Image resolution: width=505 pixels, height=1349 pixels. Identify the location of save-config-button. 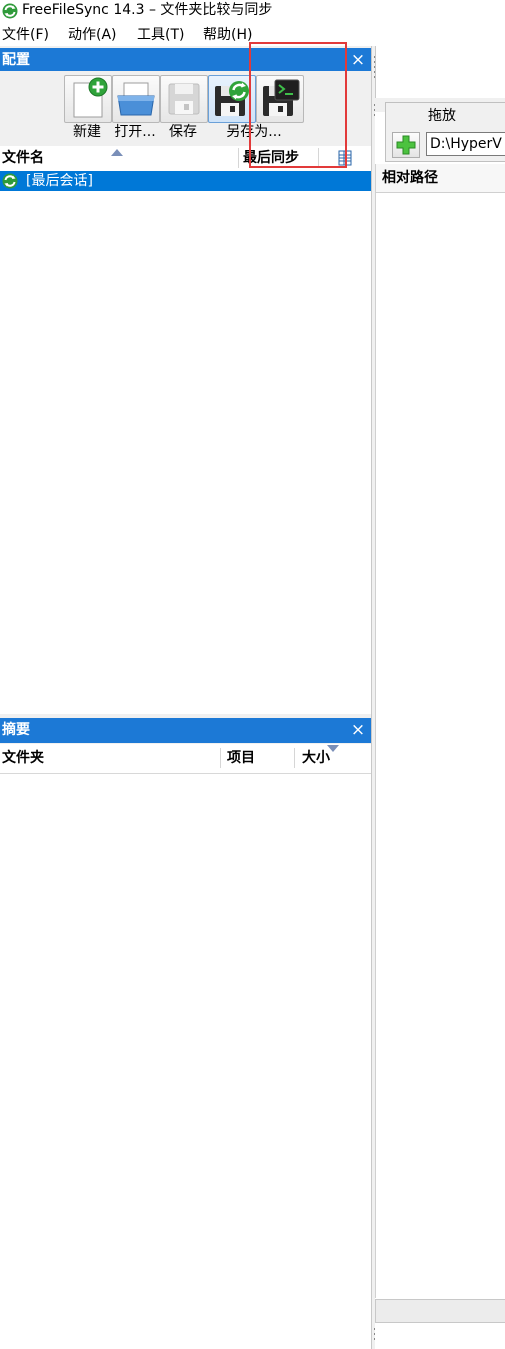
(184, 99).